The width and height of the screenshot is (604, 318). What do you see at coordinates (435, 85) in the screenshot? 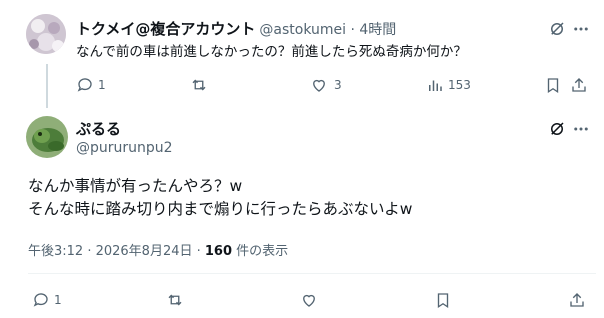
I see `views-icon` at bounding box center [435, 85].